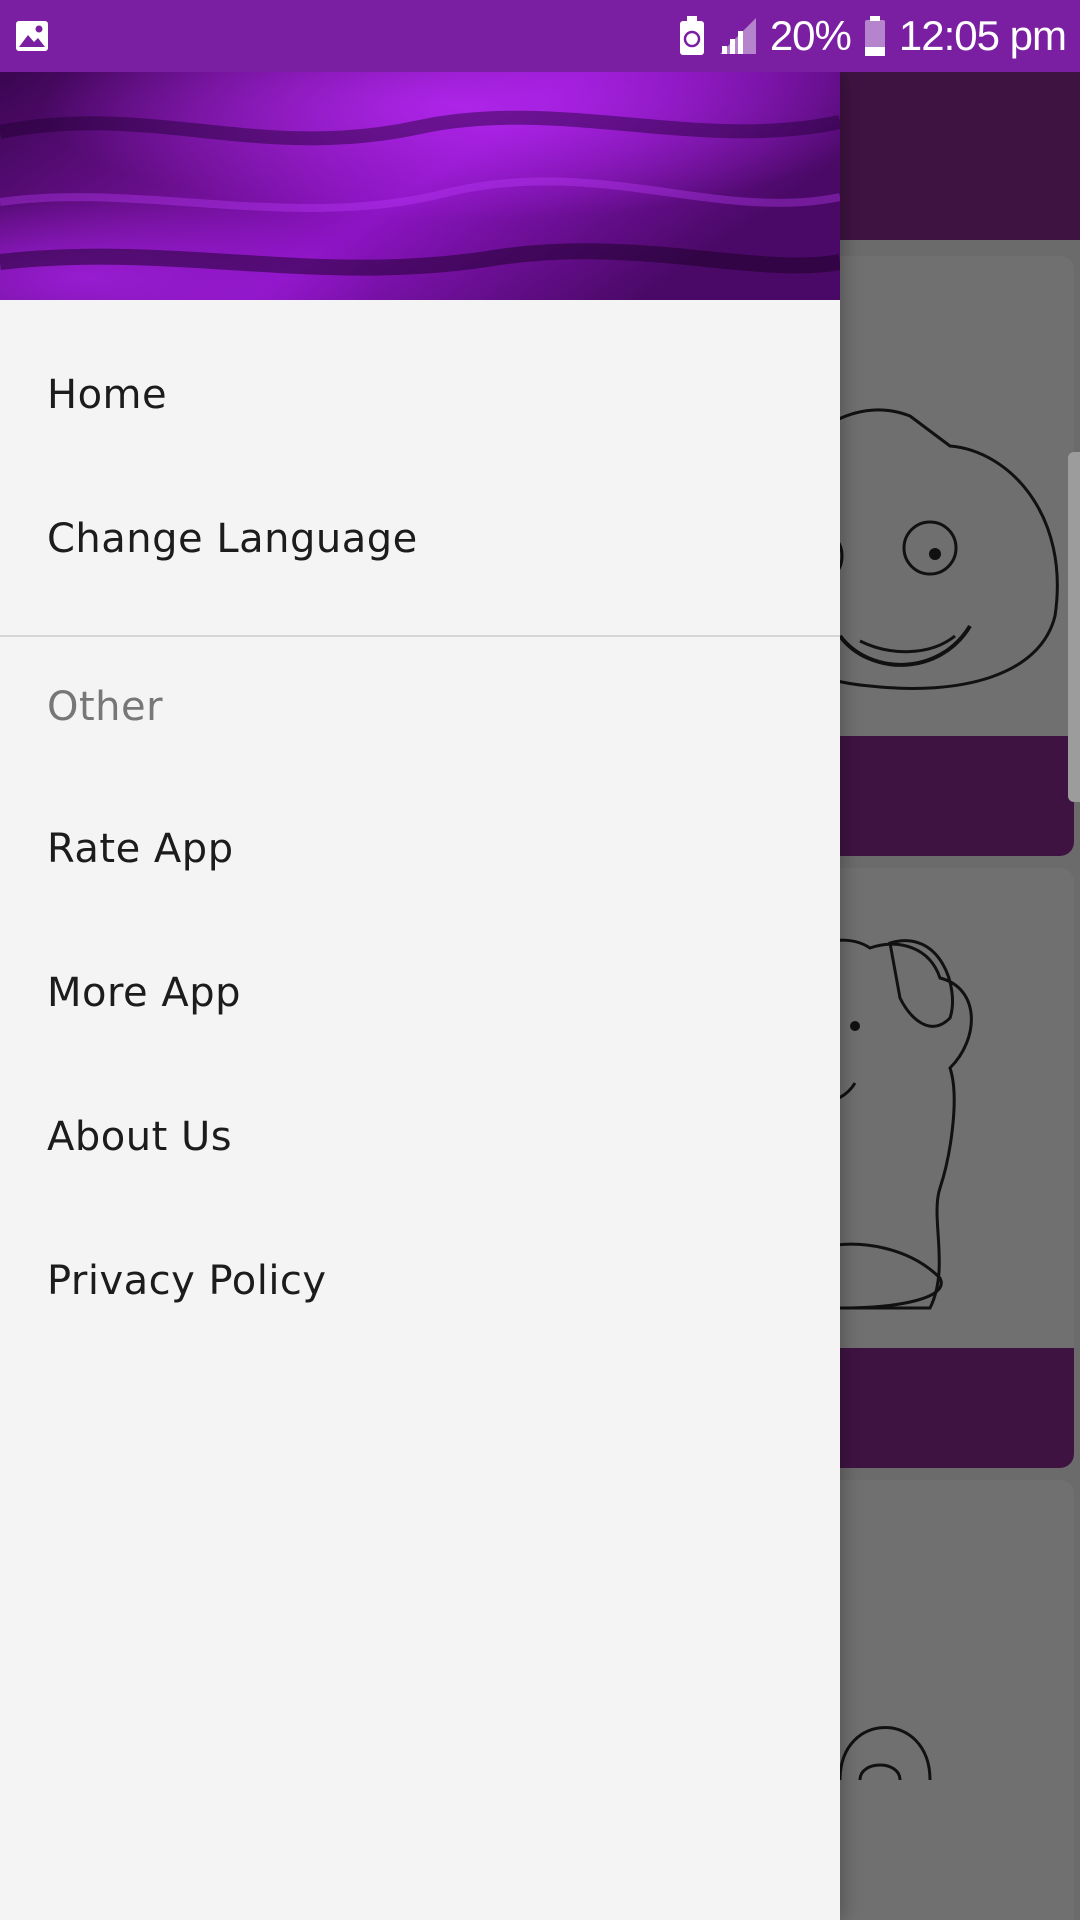 The height and width of the screenshot is (1920, 1080). I want to click on menu-item-privacy-policy: Privacy Policy, so click(420, 1281).